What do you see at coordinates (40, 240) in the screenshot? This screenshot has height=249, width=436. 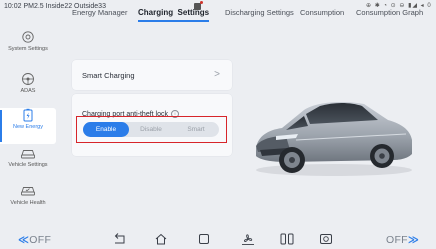 I see `climate-left-label: OFF` at bounding box center [40, 240].